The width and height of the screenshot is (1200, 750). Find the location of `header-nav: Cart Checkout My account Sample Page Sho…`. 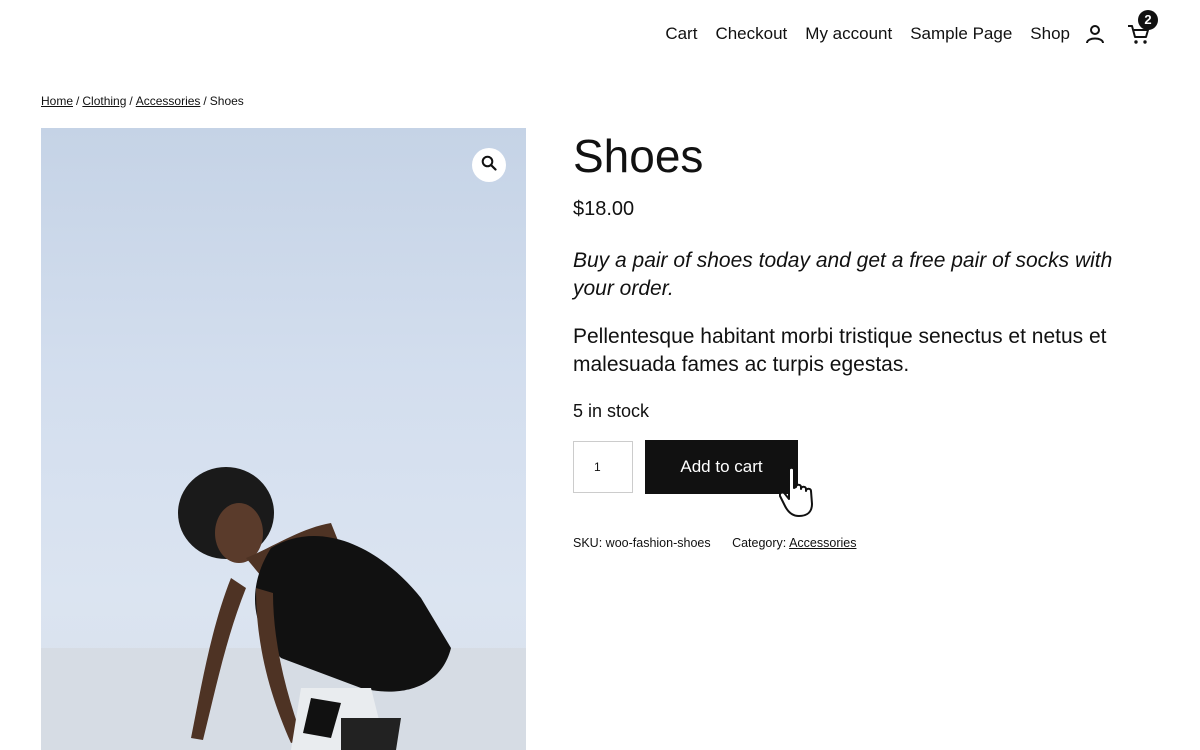

header-nav: Cart Checkout My account Sample Page Sho… is located at coordinates (911, 28).